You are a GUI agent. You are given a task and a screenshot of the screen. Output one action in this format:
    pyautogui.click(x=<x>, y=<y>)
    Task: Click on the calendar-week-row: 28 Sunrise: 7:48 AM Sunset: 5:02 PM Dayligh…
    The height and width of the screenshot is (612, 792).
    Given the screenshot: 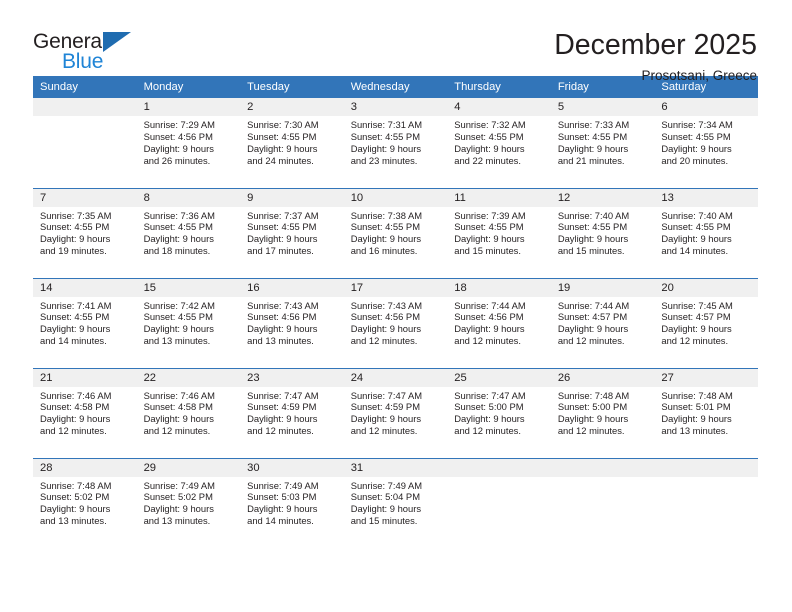 What is the action you would take?
    pyautogui.click(x=395, y=502)
    